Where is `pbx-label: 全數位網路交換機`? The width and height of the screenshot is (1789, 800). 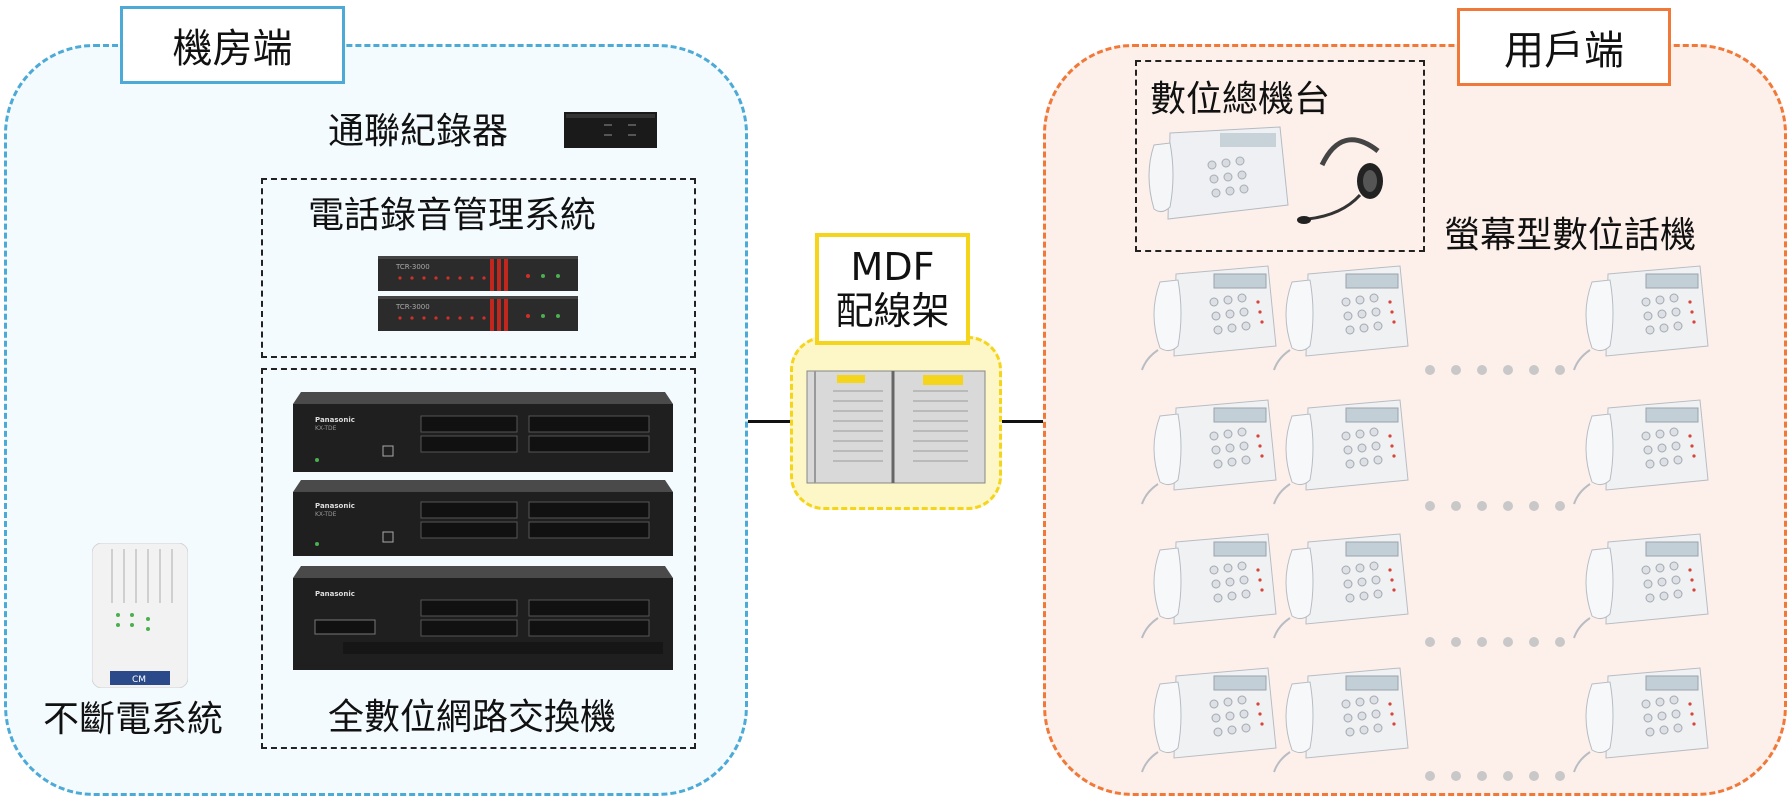 pbx-label: 全數位網路交換機 is located at coordinates (472, 717).